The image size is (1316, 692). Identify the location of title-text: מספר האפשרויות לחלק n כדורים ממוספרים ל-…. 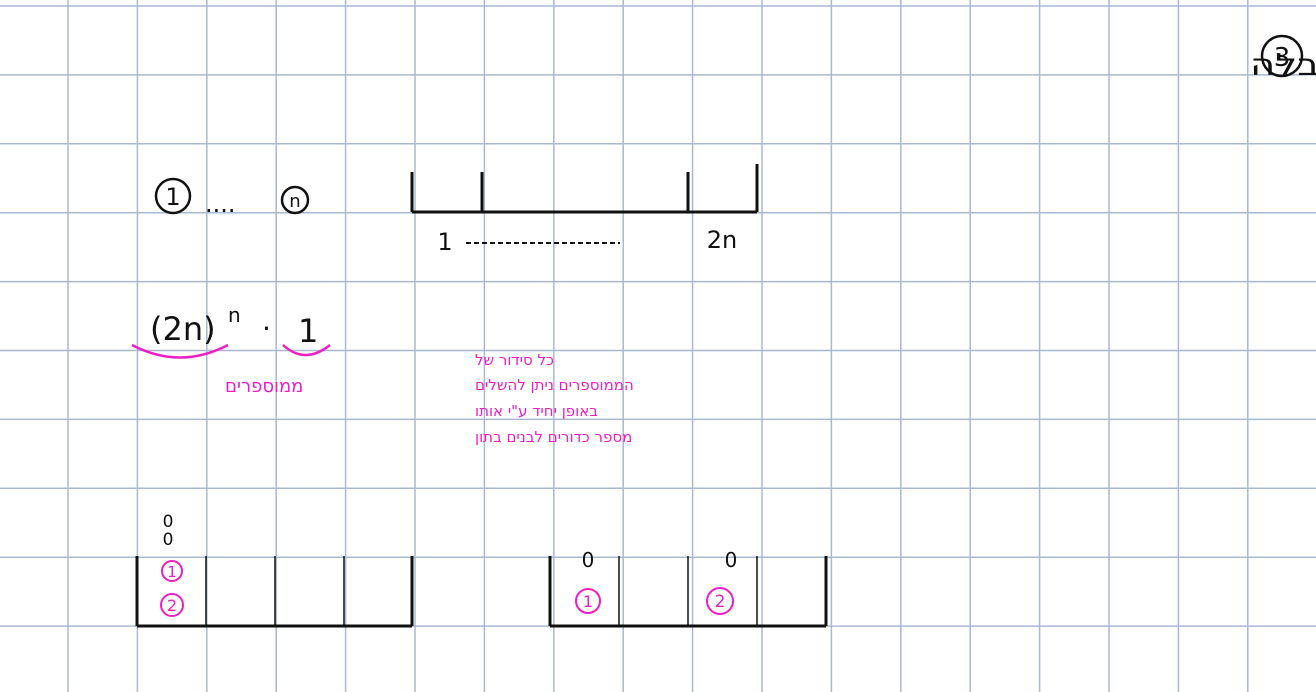
(1283, 65).